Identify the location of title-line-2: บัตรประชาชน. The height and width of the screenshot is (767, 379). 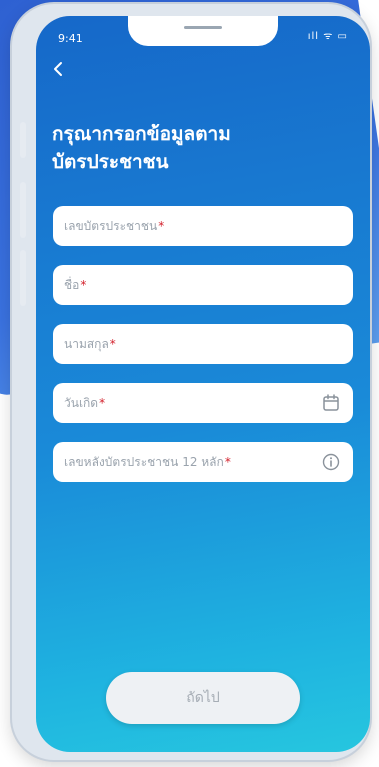
(110, 162).